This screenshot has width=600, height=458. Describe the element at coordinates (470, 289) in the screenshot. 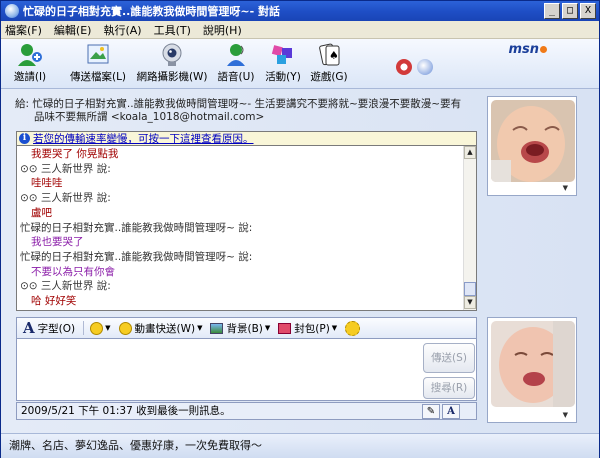

I see `scroll-thumb` at that location.